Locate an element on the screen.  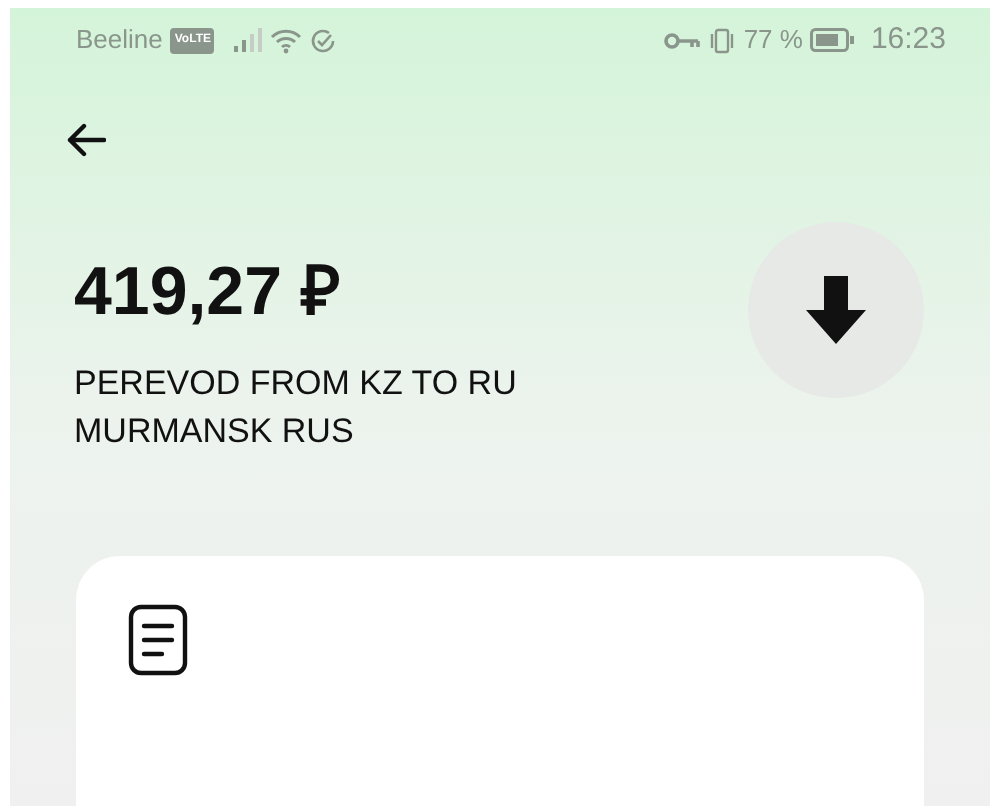
battery-icon is located at coordinates (832, 40).